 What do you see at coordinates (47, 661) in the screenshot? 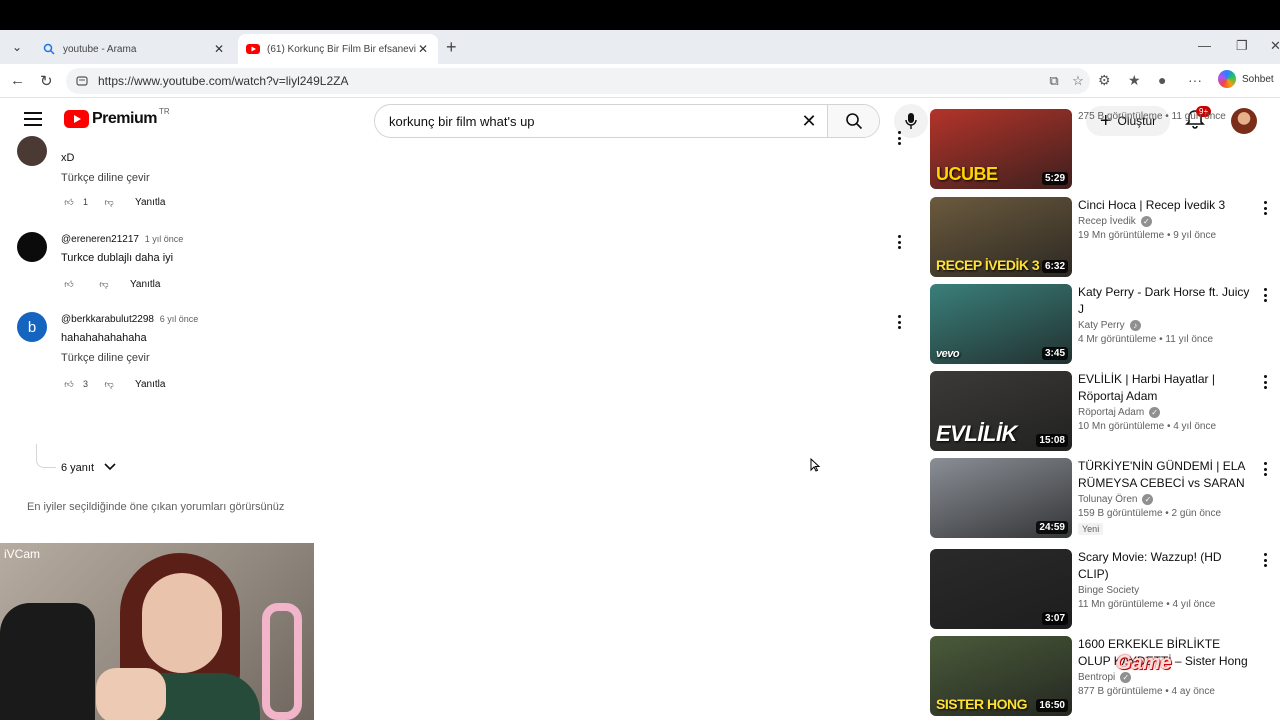
I see `chair` at bounding box center [47, 661].